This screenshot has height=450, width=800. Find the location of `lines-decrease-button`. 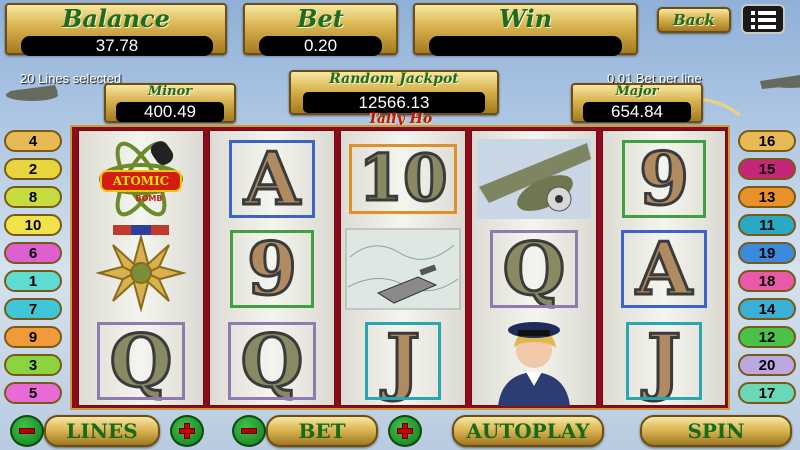

lines-decrease-button is located at coordinates (27, 431).